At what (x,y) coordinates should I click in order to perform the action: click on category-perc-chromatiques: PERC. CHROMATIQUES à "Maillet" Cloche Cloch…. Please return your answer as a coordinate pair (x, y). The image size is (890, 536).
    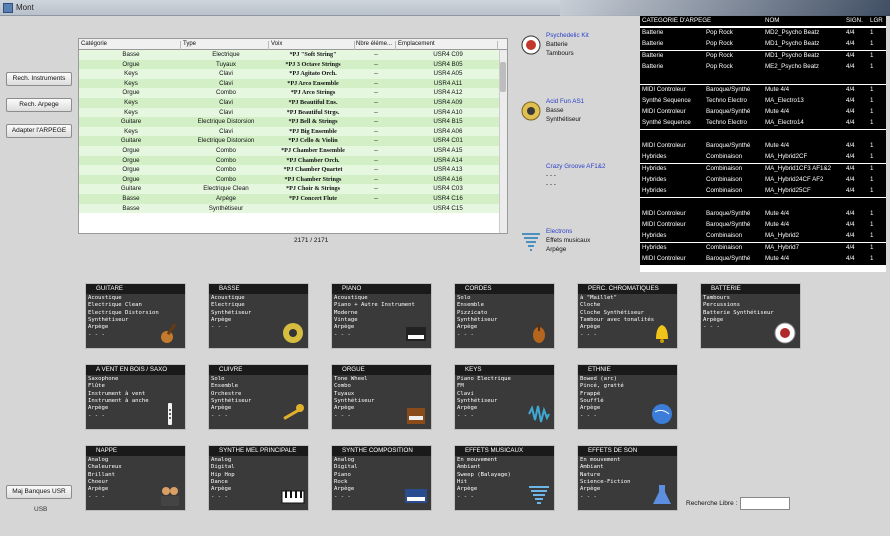
    Looking at the image, I should click on (627, 316).